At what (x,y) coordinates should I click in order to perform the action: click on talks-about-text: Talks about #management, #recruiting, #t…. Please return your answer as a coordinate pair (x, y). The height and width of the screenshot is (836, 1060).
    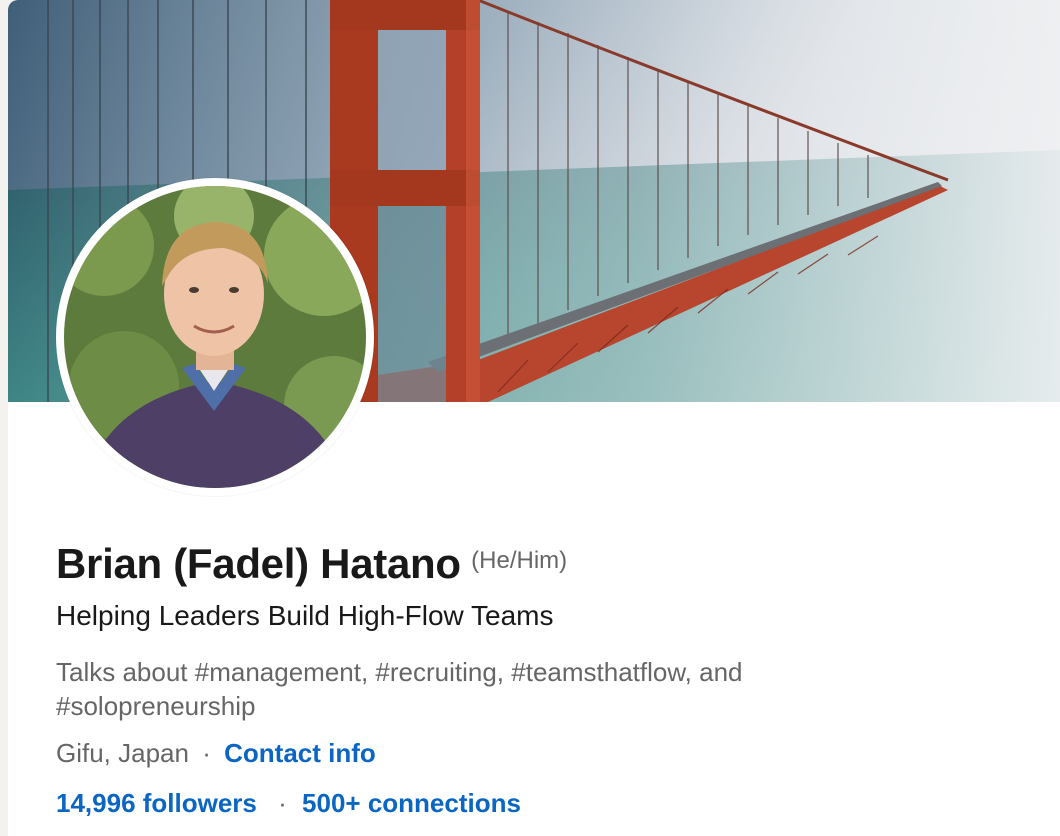
    Looking at the image, I should click on (399, 689).